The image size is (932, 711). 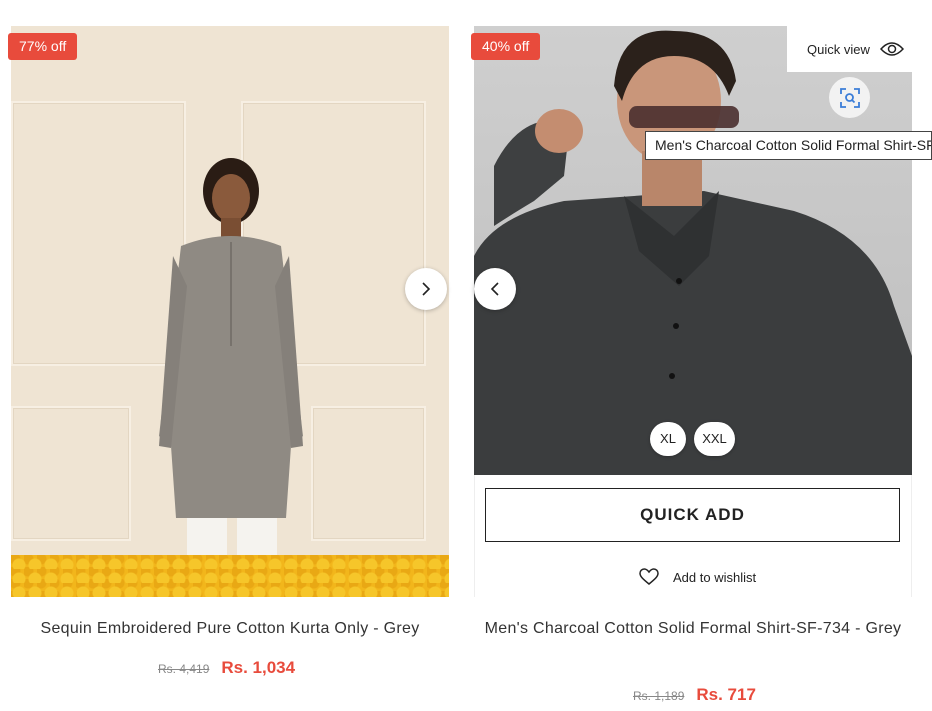 I want to click on zoom-button, so click(x=849, y=97).